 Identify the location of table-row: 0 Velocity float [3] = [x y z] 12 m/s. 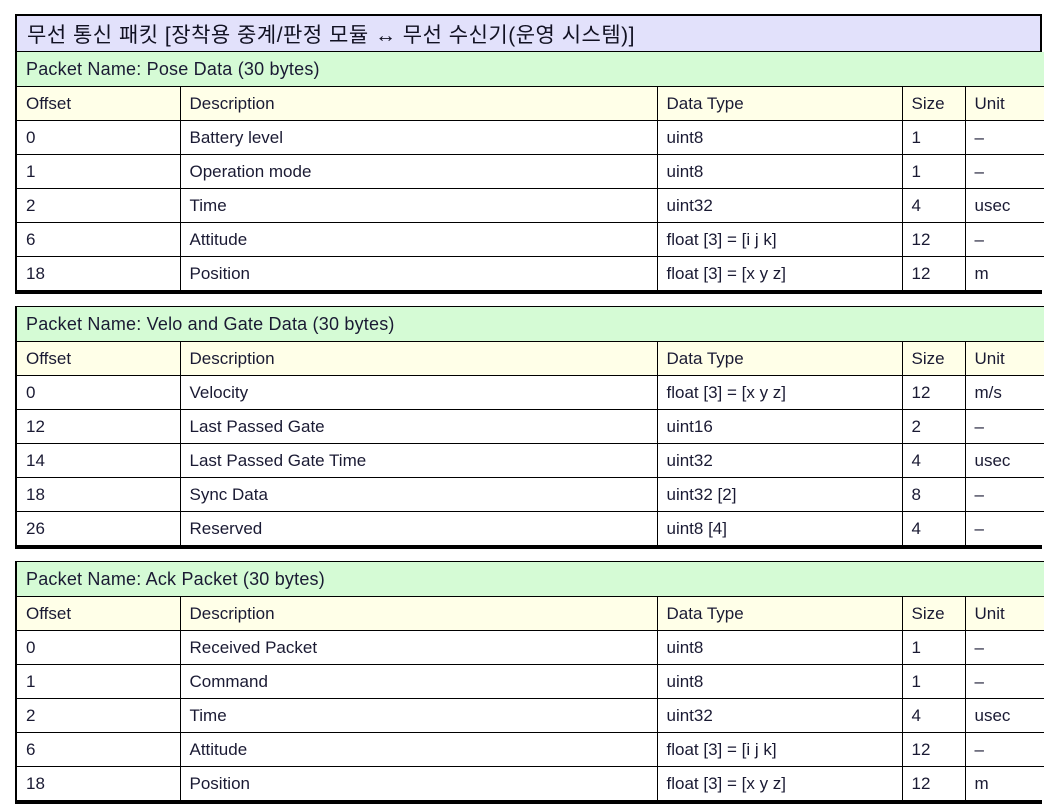
(531, 392).